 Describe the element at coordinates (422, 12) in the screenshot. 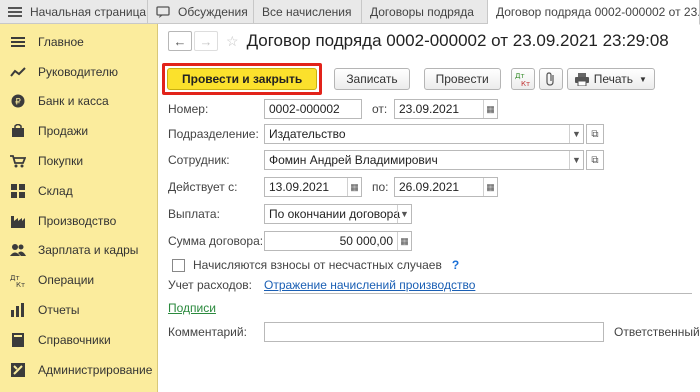

I see `tab-contracts-label: Договоры подряда` at that location.